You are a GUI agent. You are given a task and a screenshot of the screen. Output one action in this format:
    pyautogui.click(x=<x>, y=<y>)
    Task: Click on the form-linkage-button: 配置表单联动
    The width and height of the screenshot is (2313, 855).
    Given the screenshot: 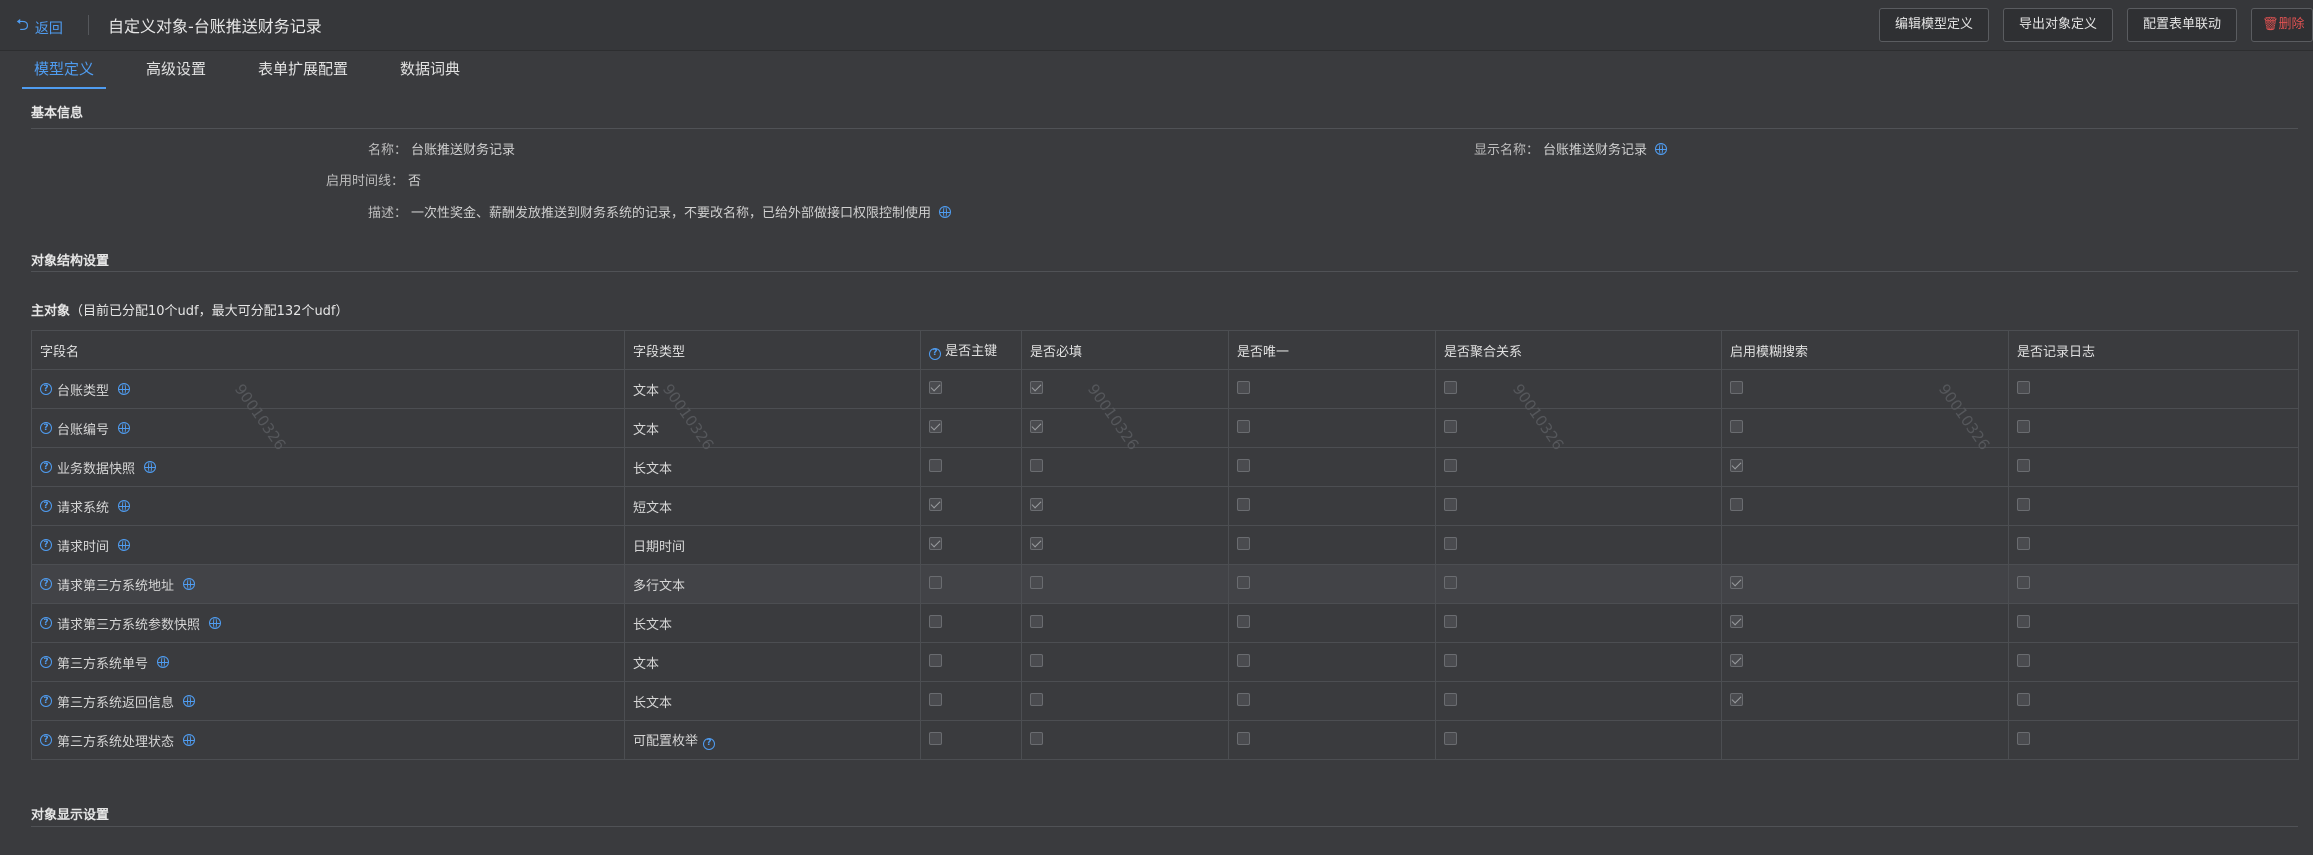 What is the action you would take?
    pyautogui.click(x=2181, y=25)
    